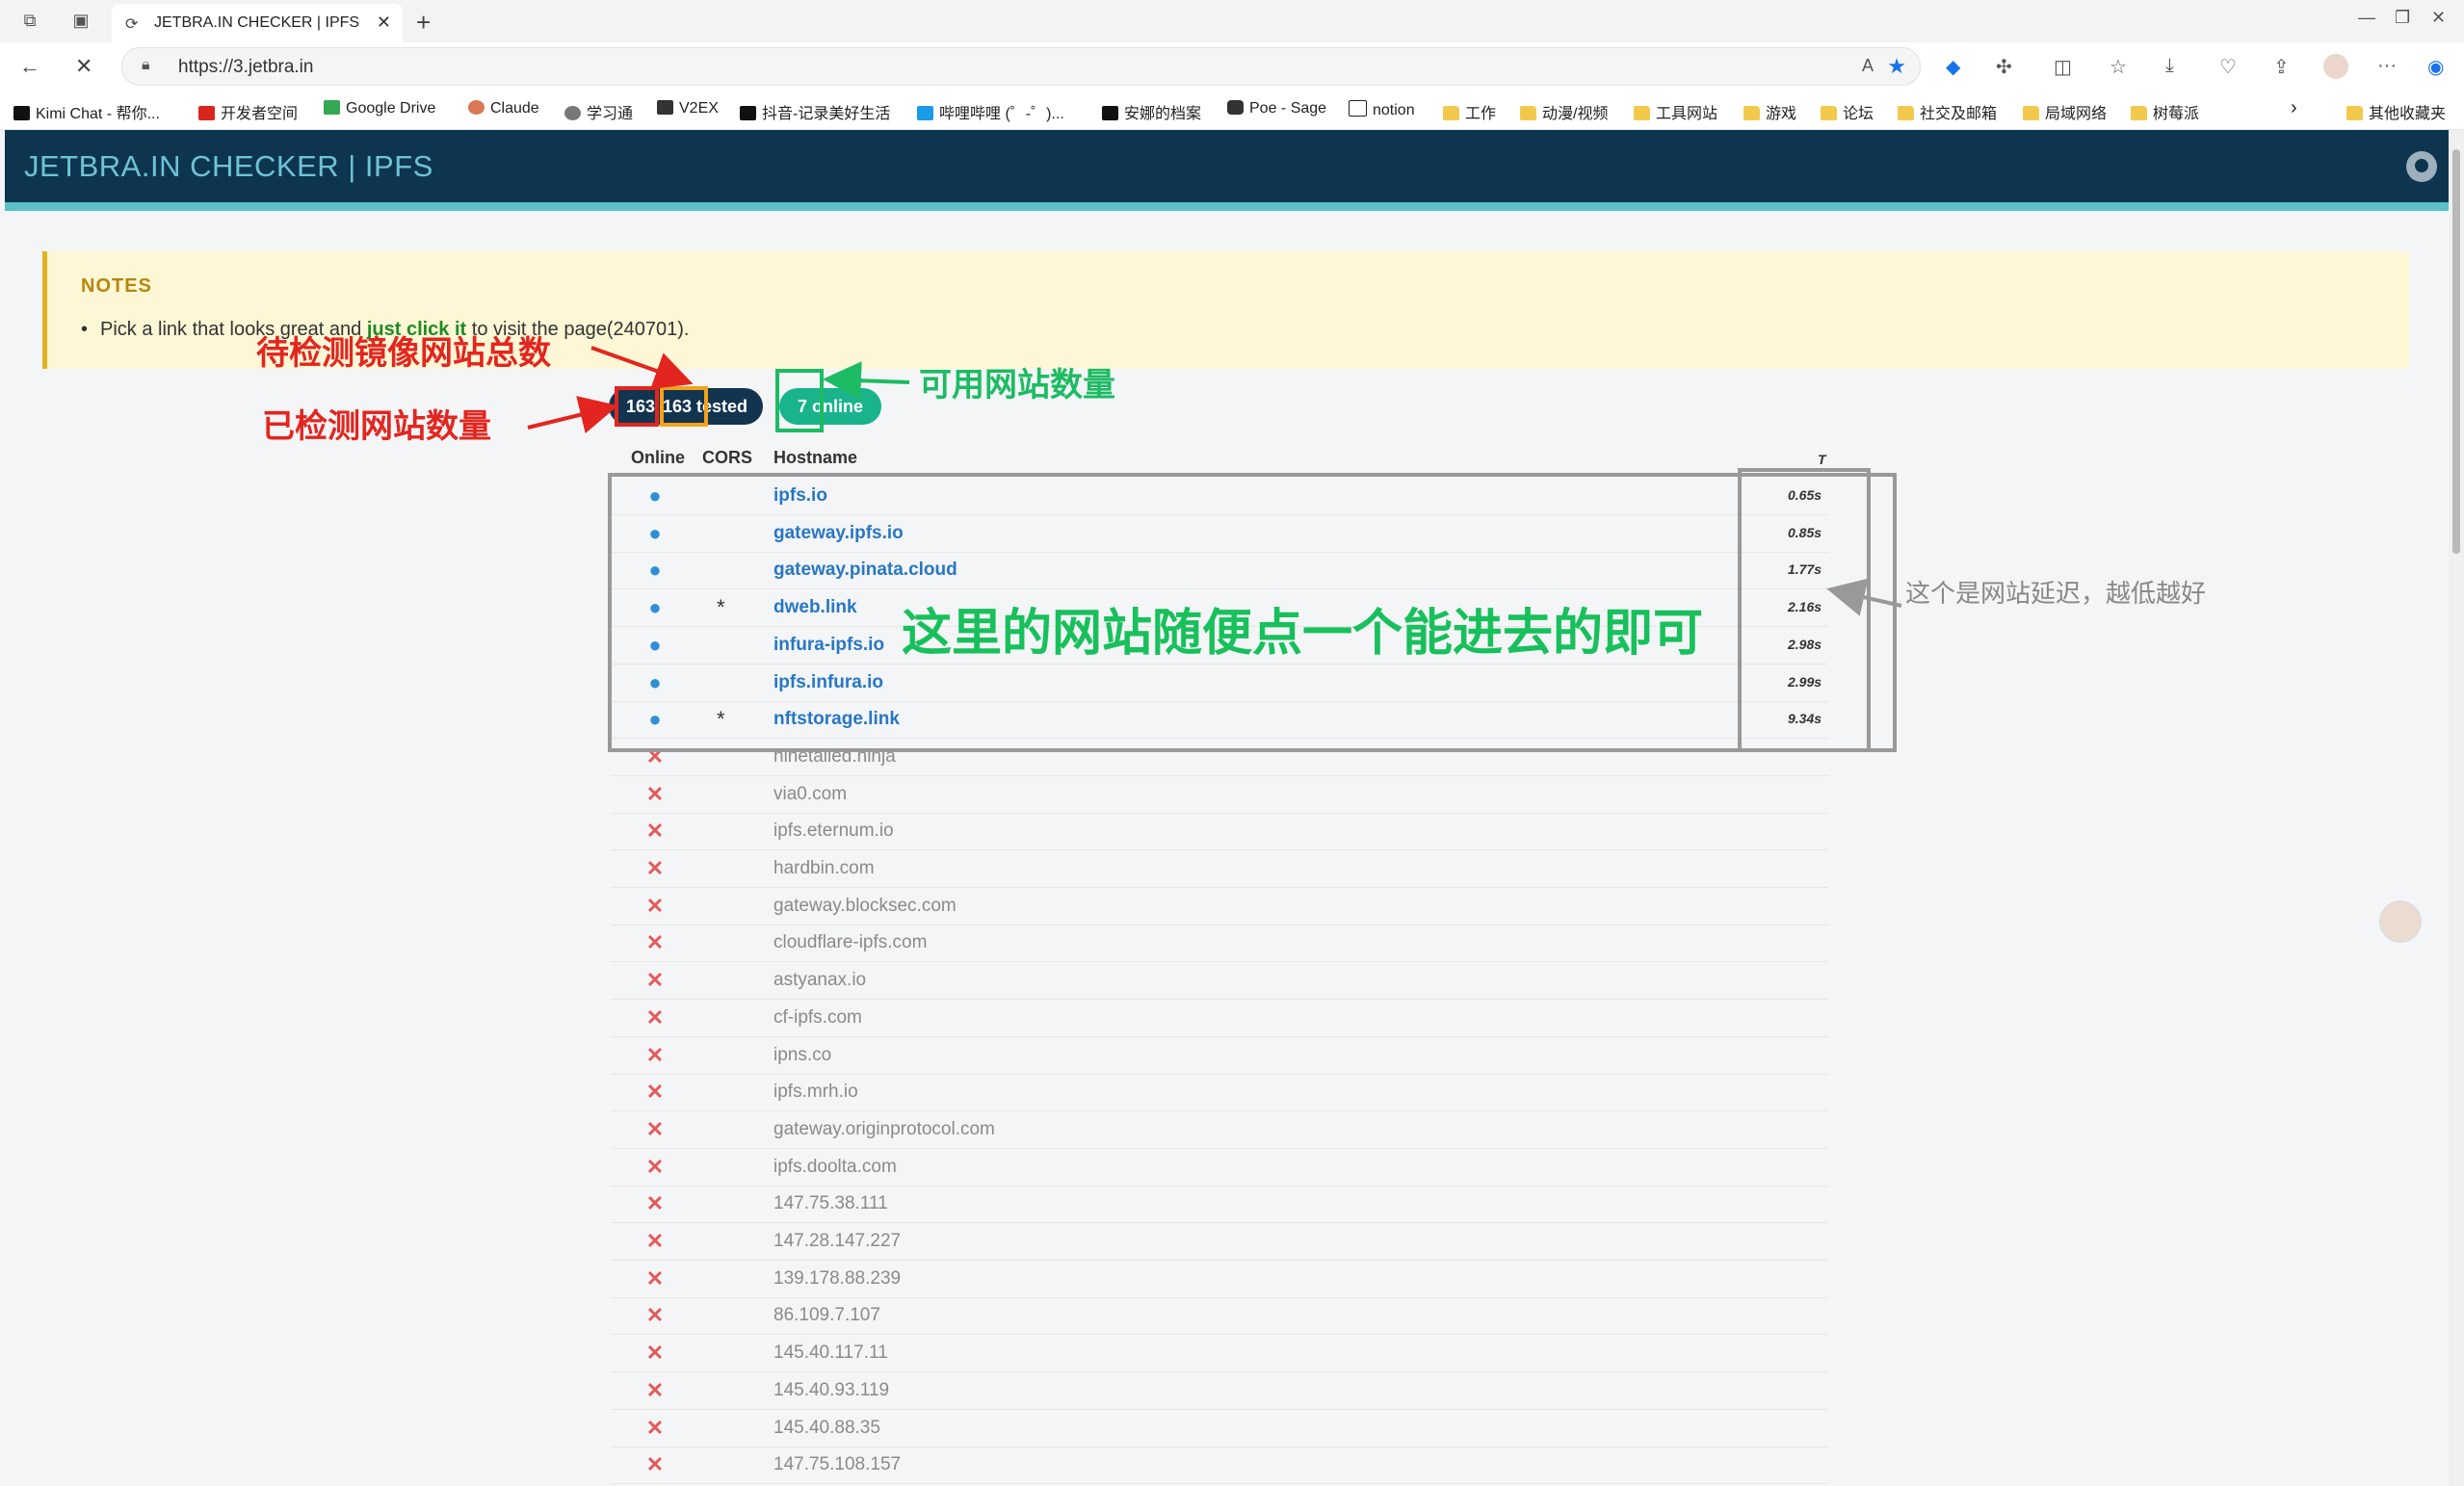  What do you see at coordinates (379, 108) in the screenshot?
I see `bookmark-google-drive: Google Drive` at bounding box center [379, 108].